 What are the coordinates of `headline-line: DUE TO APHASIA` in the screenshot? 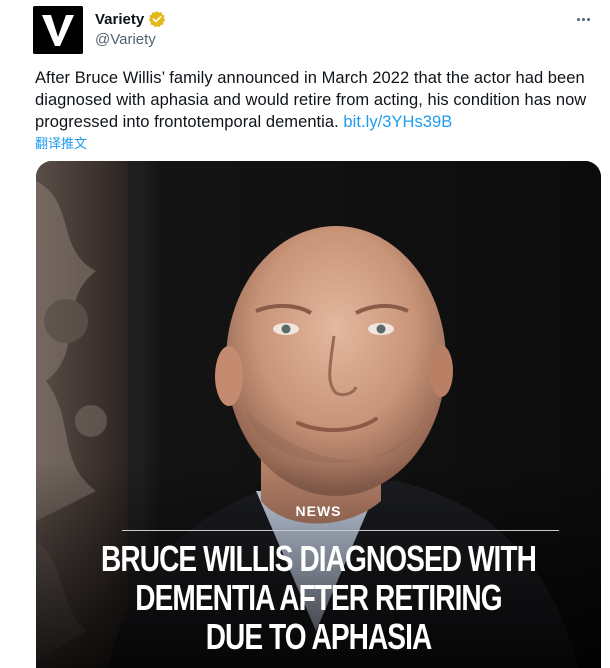 It's located at (319, 636).